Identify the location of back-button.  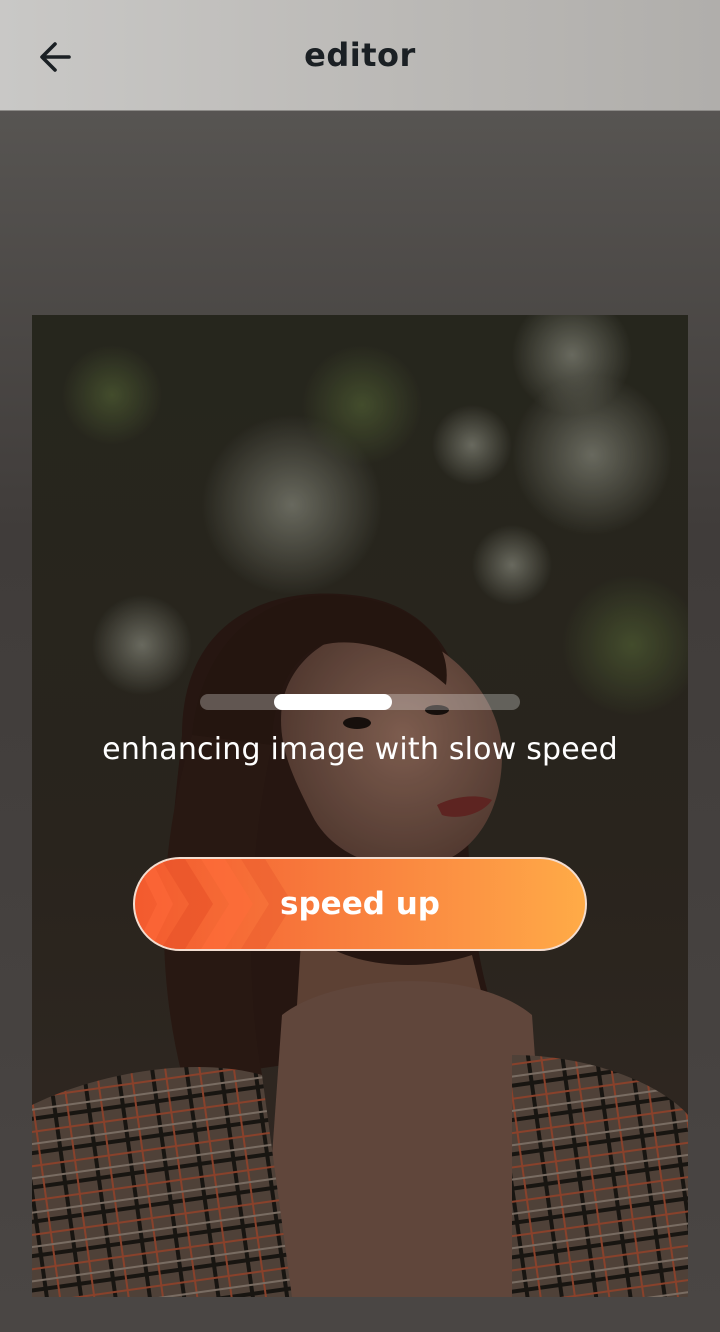
(55, 57).